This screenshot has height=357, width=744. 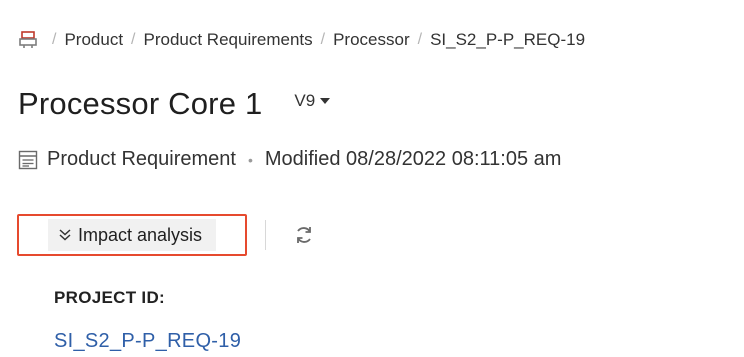 What do you see at coordinates (28, 40) in the screenshot?
I see `home-icon` at bounding box center [28, 40].